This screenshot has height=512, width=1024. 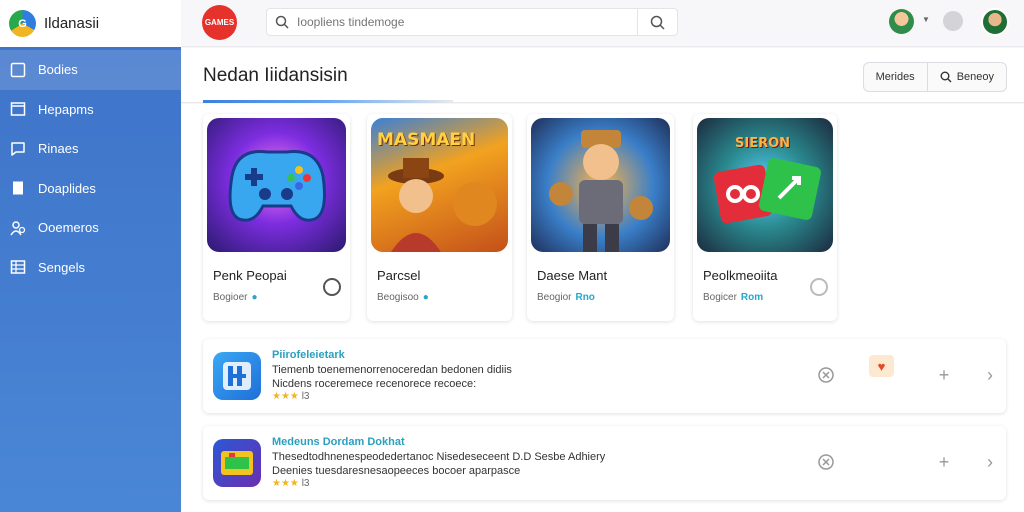 I want to click on card-category: Bogioer, so click(x=230, y=297).